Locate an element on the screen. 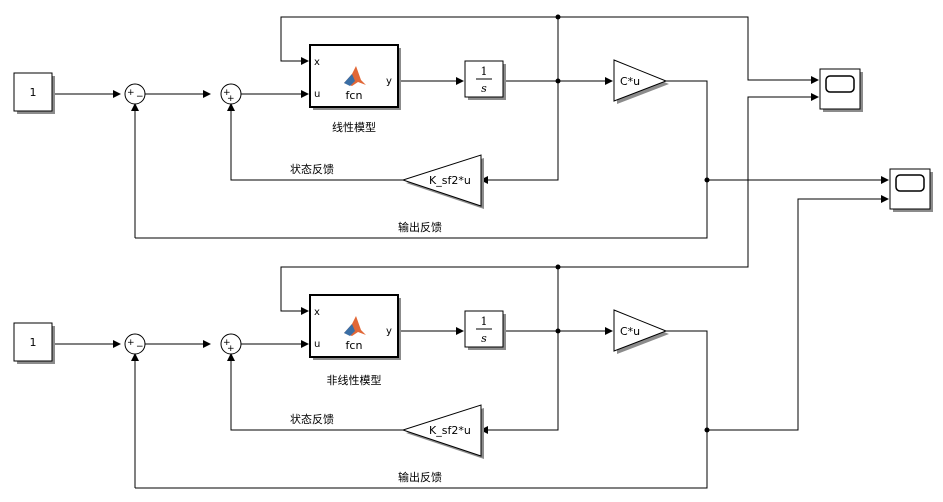  linear-junction-output is located at coordinates (707, 180).